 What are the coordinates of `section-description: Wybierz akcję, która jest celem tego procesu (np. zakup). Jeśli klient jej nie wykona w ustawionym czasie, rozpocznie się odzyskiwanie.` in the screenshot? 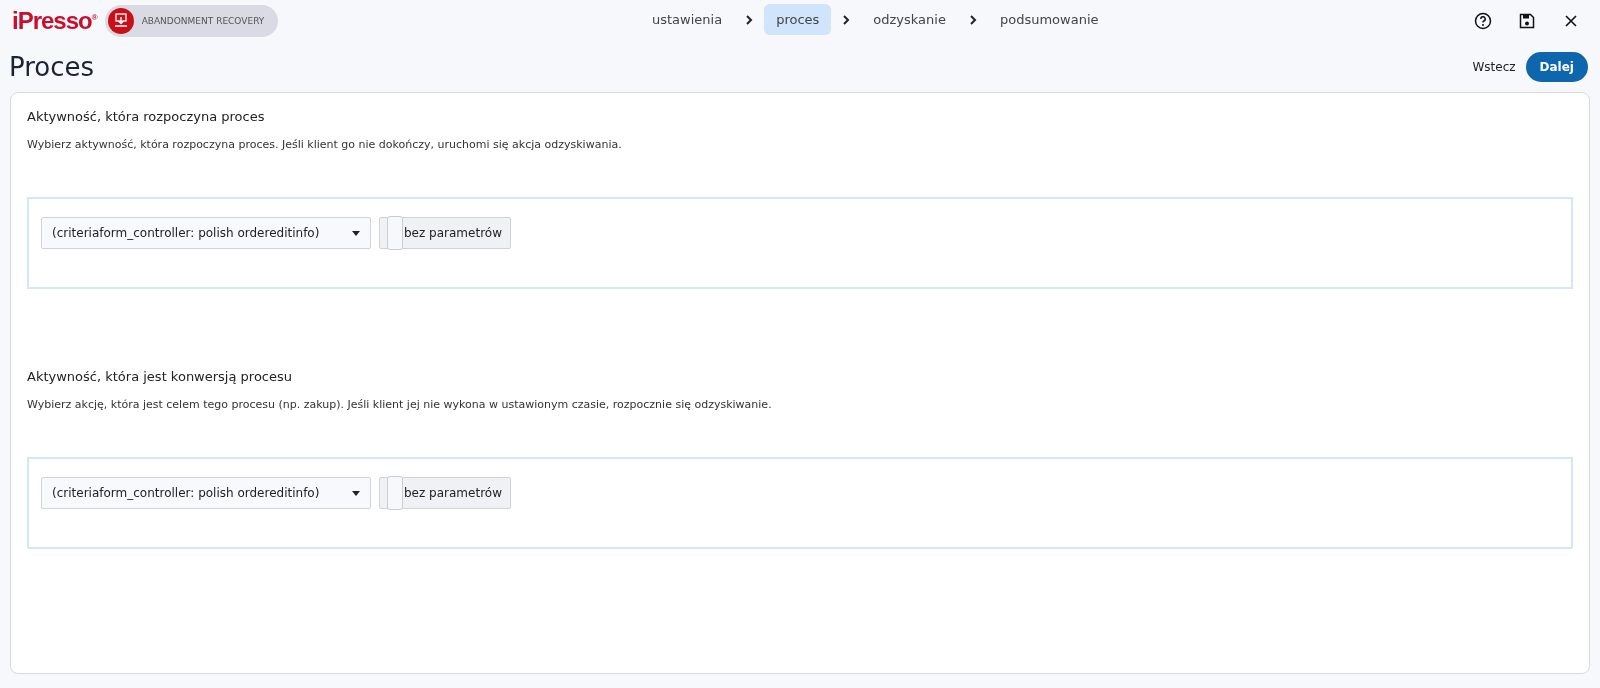 It's located at (400, 404).